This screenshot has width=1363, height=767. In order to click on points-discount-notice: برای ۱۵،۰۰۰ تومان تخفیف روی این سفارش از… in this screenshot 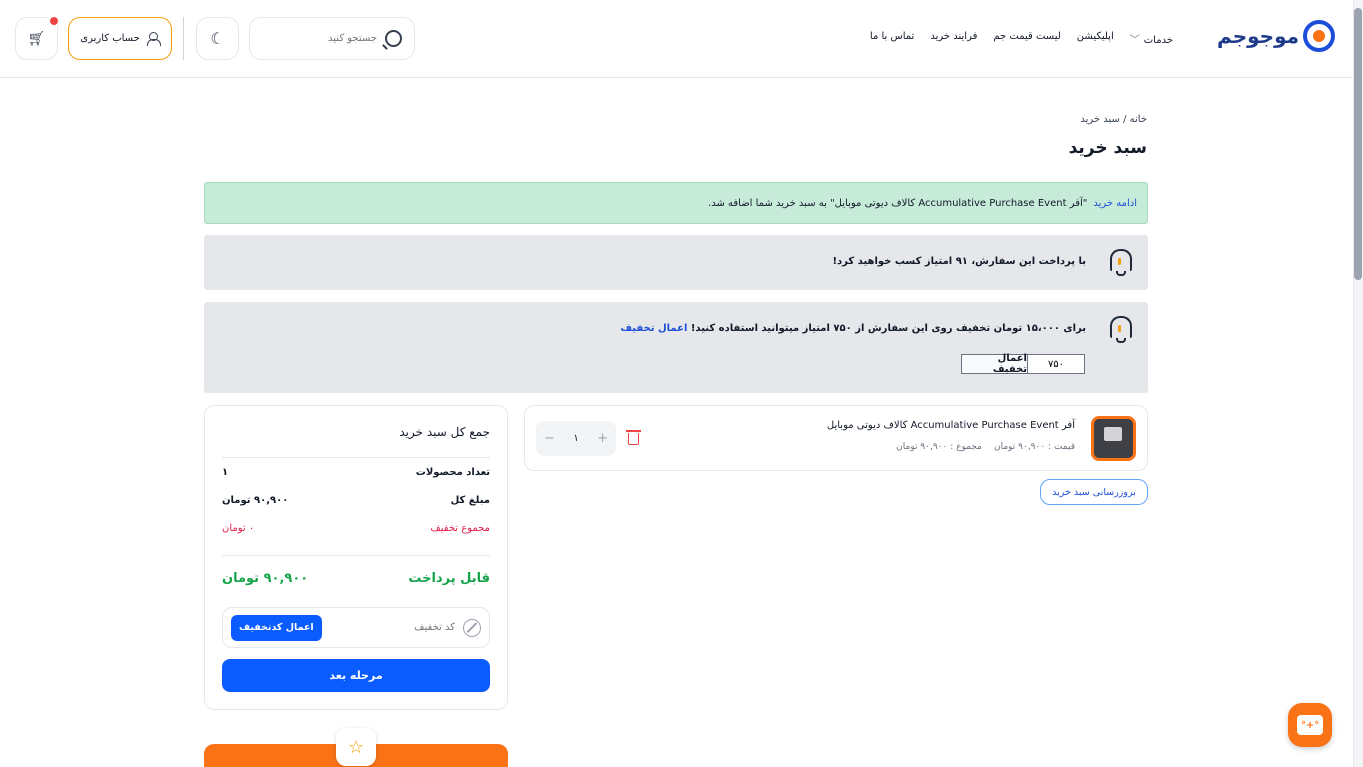, I will do `click(676, 347)`.